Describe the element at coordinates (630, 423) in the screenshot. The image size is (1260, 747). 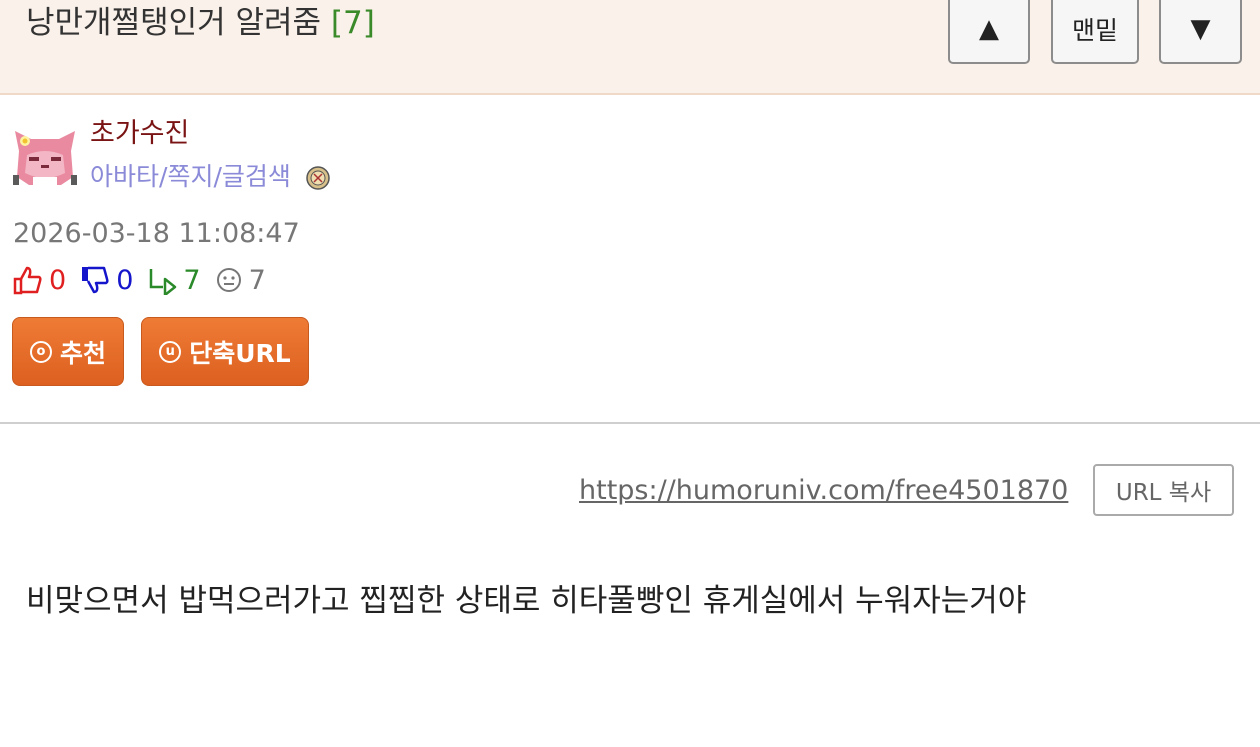
I see `divider` at that location.